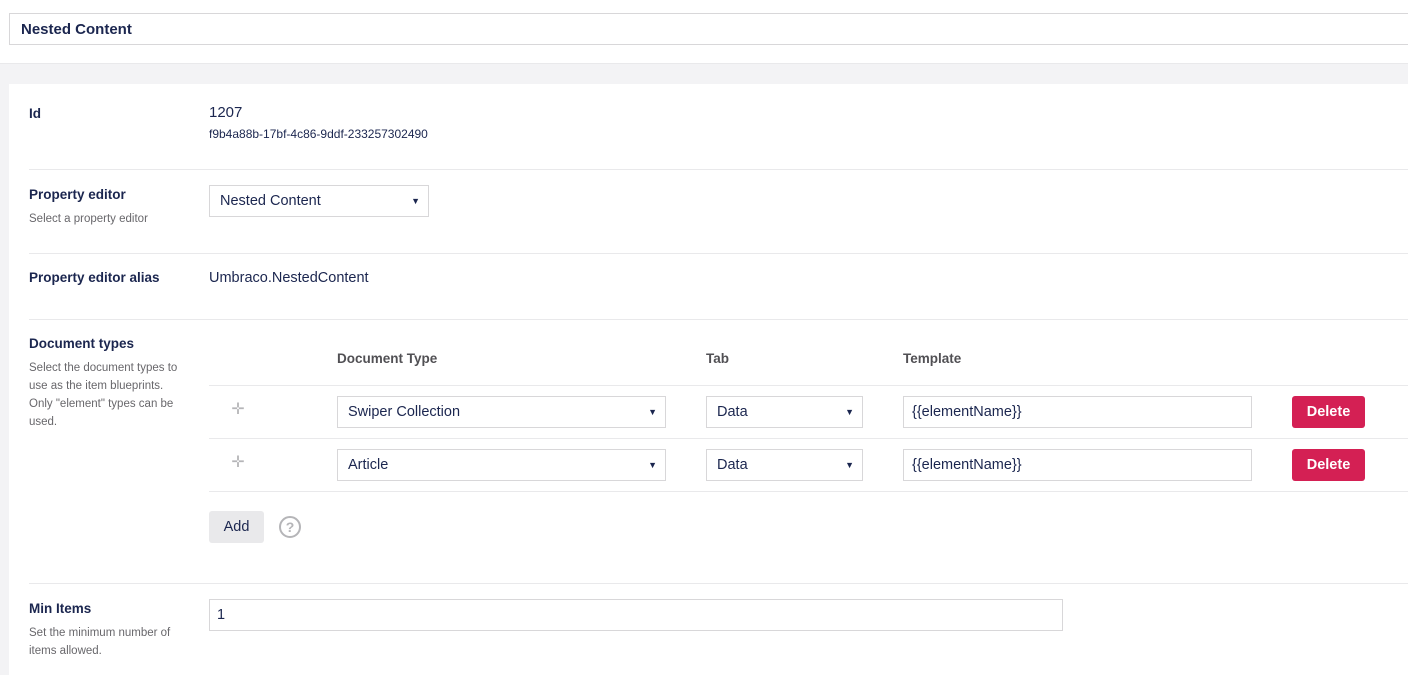  Describe the element at coordinates (236, 527) in the screenshot. I see `add-button: Add` at that location.